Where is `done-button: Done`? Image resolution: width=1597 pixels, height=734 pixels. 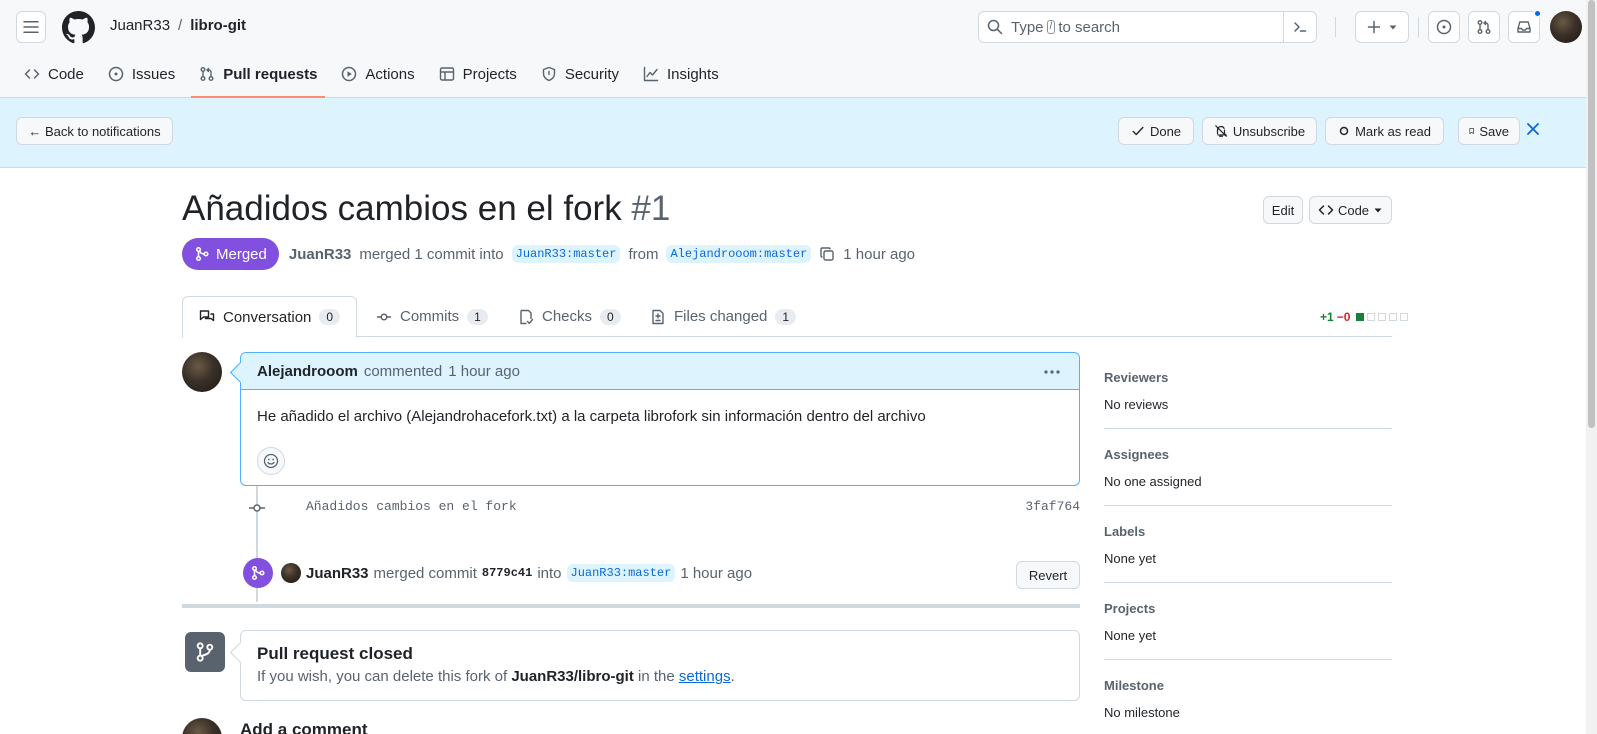
done-button: Done is located at coordinates (1156, 131).